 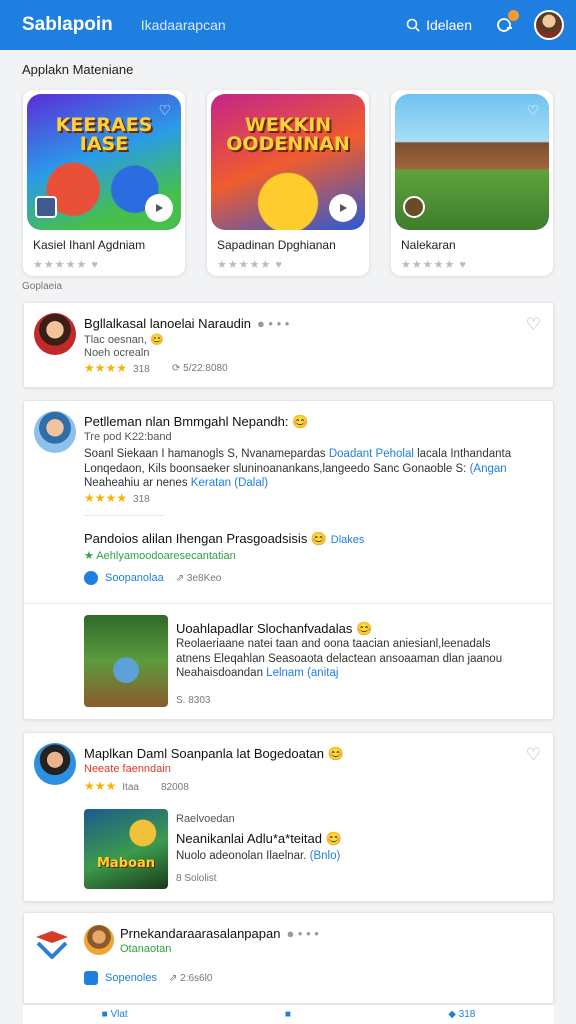 What do you see at coordinates (67, 25) in the screenshot?
I see `app-brand: Sablapoin` at bounding box center [67, 25].